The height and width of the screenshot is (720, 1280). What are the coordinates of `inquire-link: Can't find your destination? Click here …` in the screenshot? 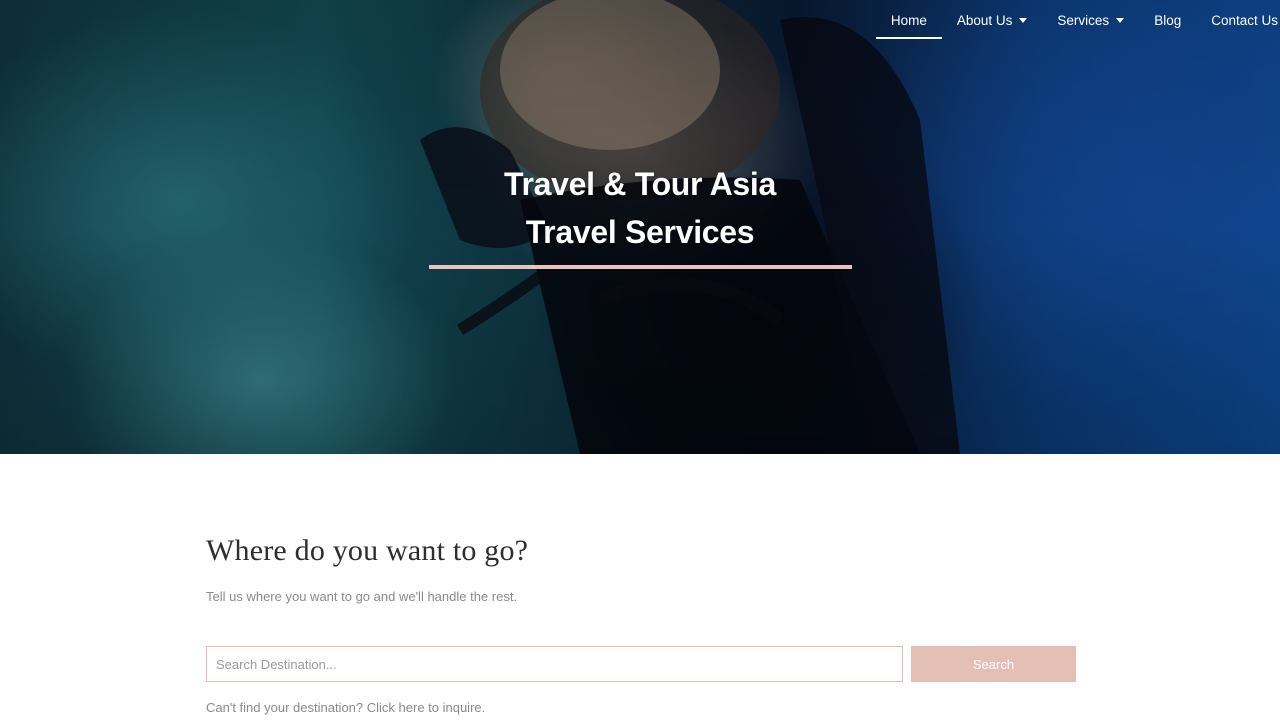 It's located at (345, 707).